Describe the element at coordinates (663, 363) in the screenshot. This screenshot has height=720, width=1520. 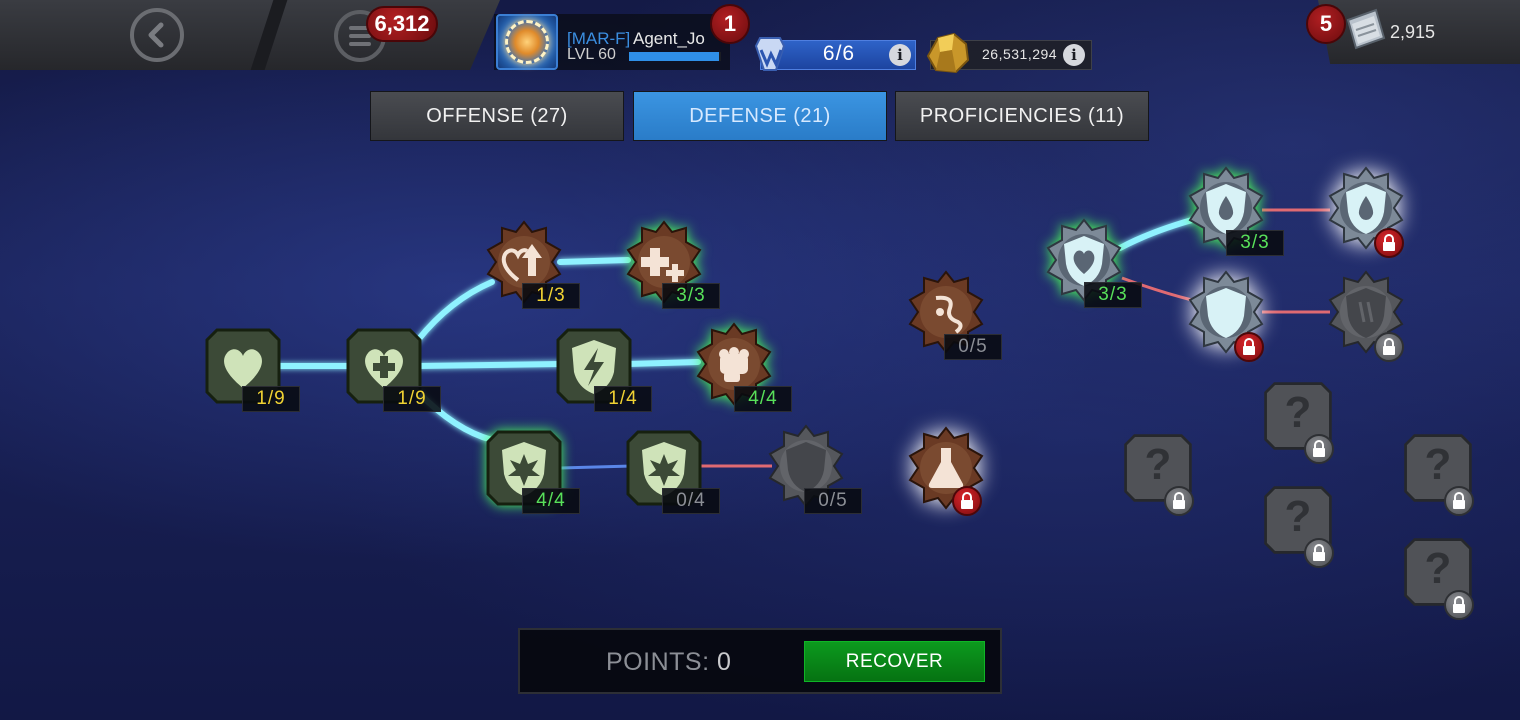
I see `link-blockprof-resilience` at that location.